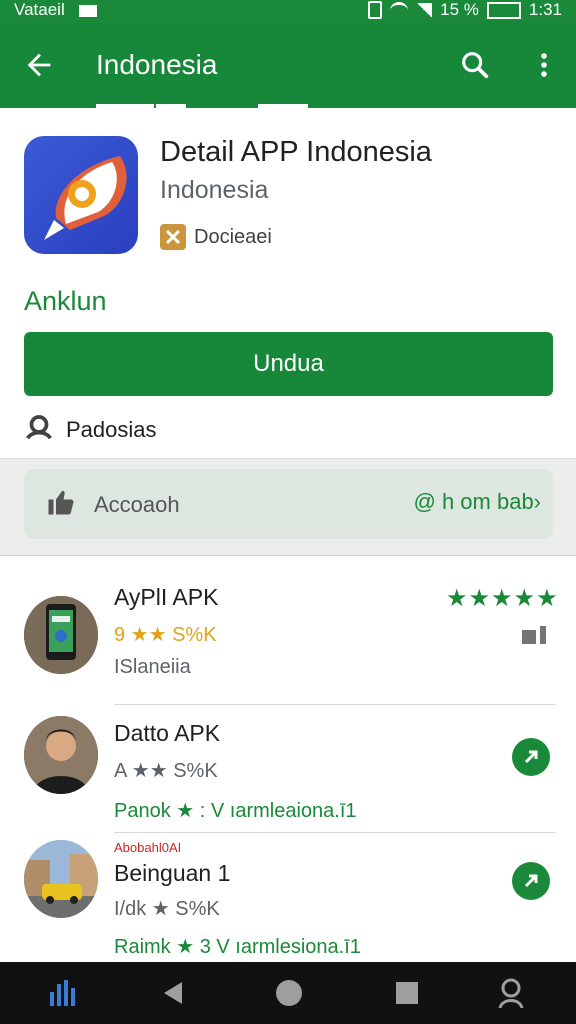 Image resolution: width=576 pixels, height=1024 pixels. I want to click on app-bar: Indonesia, so click(288, 65).